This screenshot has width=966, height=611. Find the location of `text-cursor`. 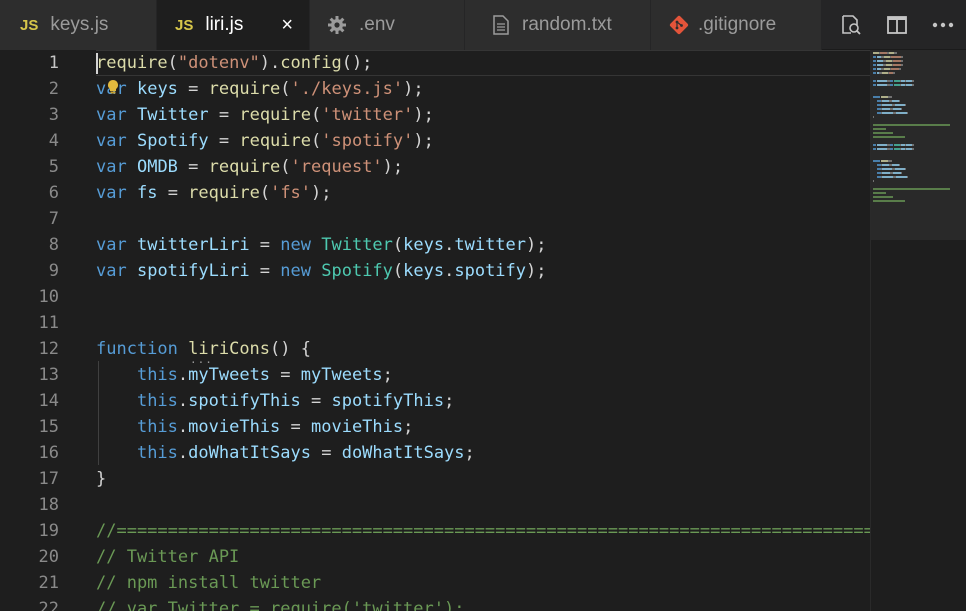

text-cursor is located at coordinates (97, 63).